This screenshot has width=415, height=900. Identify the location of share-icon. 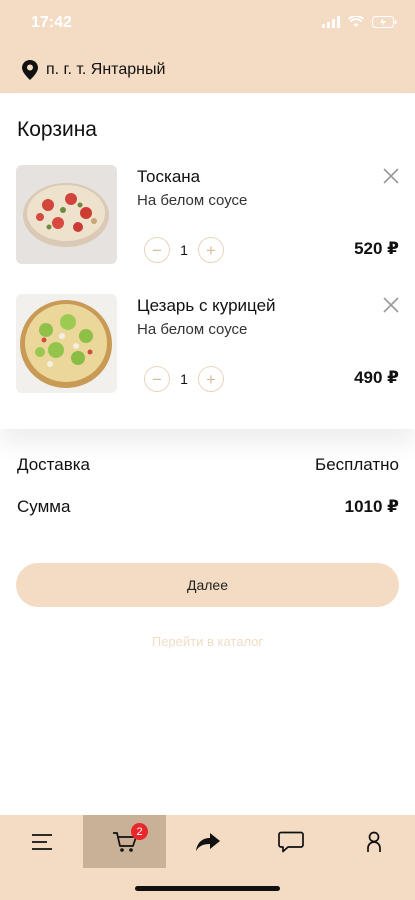
(207, 841).